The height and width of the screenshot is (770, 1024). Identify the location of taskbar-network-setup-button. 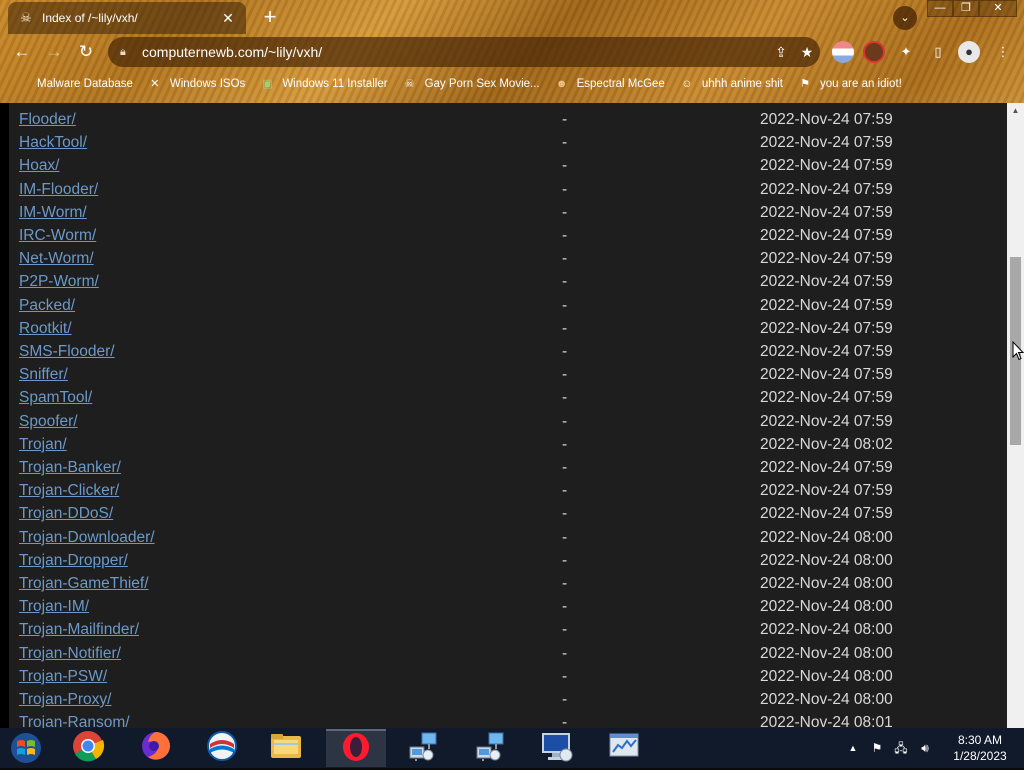
(423, 748).